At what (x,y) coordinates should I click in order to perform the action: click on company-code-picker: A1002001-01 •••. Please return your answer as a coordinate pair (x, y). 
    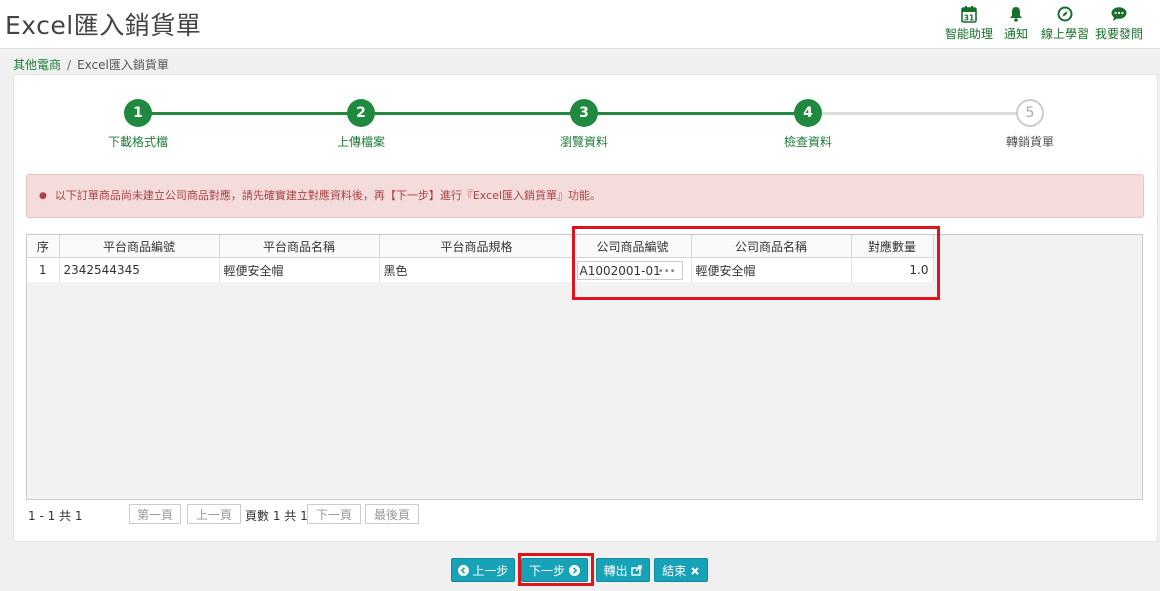
    Looking at the image, I should click on (629, 270).